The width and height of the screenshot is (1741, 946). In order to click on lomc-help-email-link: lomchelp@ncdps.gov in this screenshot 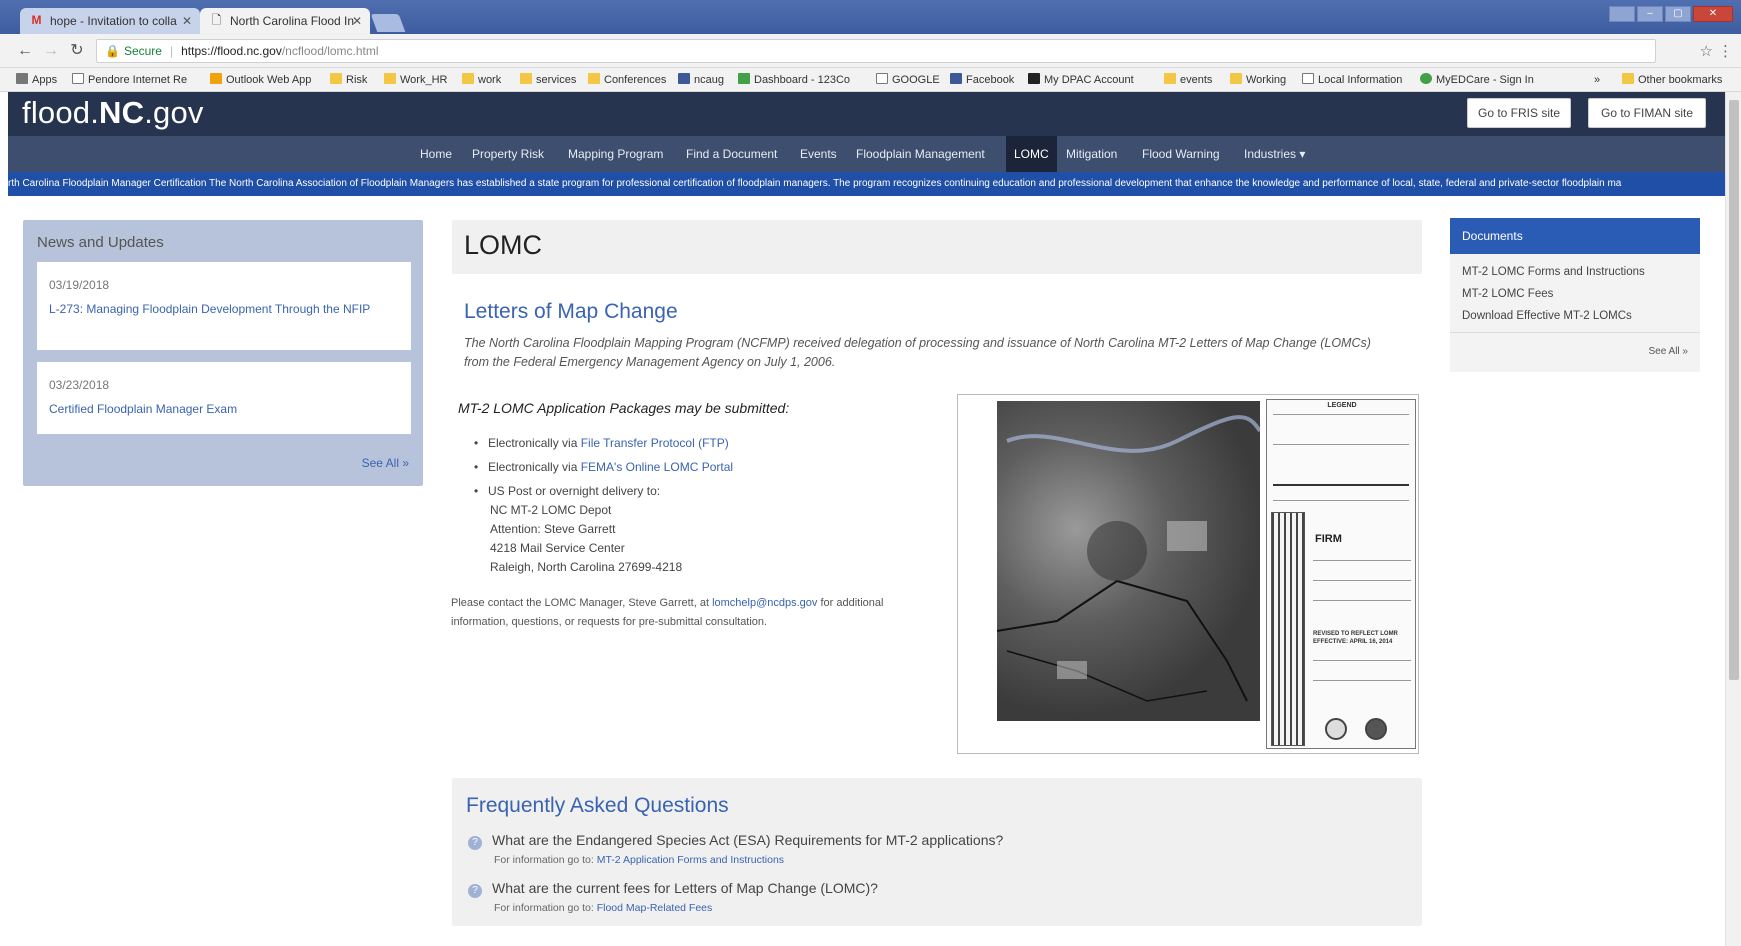, I will do `click(764, 603)`.